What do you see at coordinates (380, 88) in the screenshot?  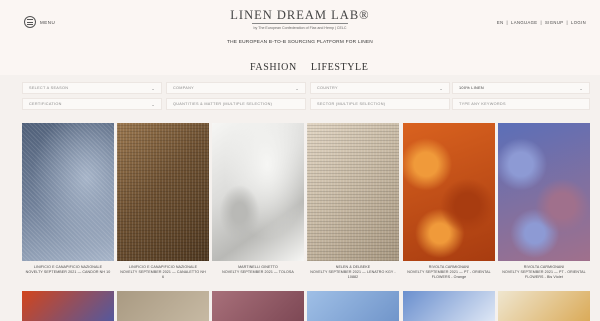 I see `country-select: COUNTRY ⌄` at bounding box center [380, 88].